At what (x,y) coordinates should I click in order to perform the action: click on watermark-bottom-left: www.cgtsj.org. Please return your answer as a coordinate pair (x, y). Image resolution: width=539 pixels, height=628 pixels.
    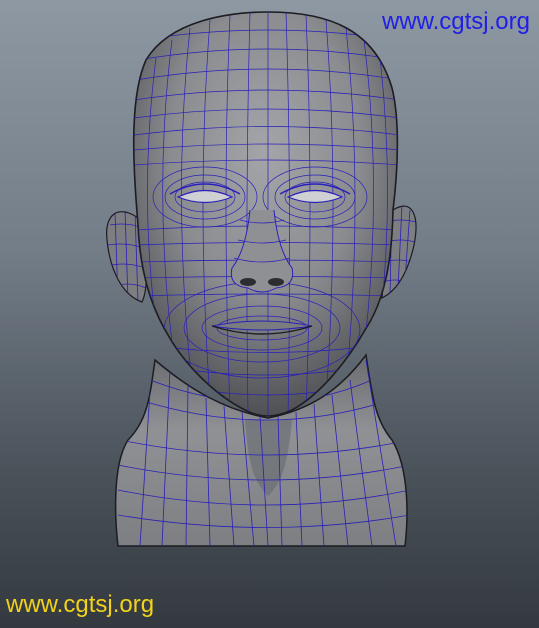
    Looking at the image, I should click on (80, 604).